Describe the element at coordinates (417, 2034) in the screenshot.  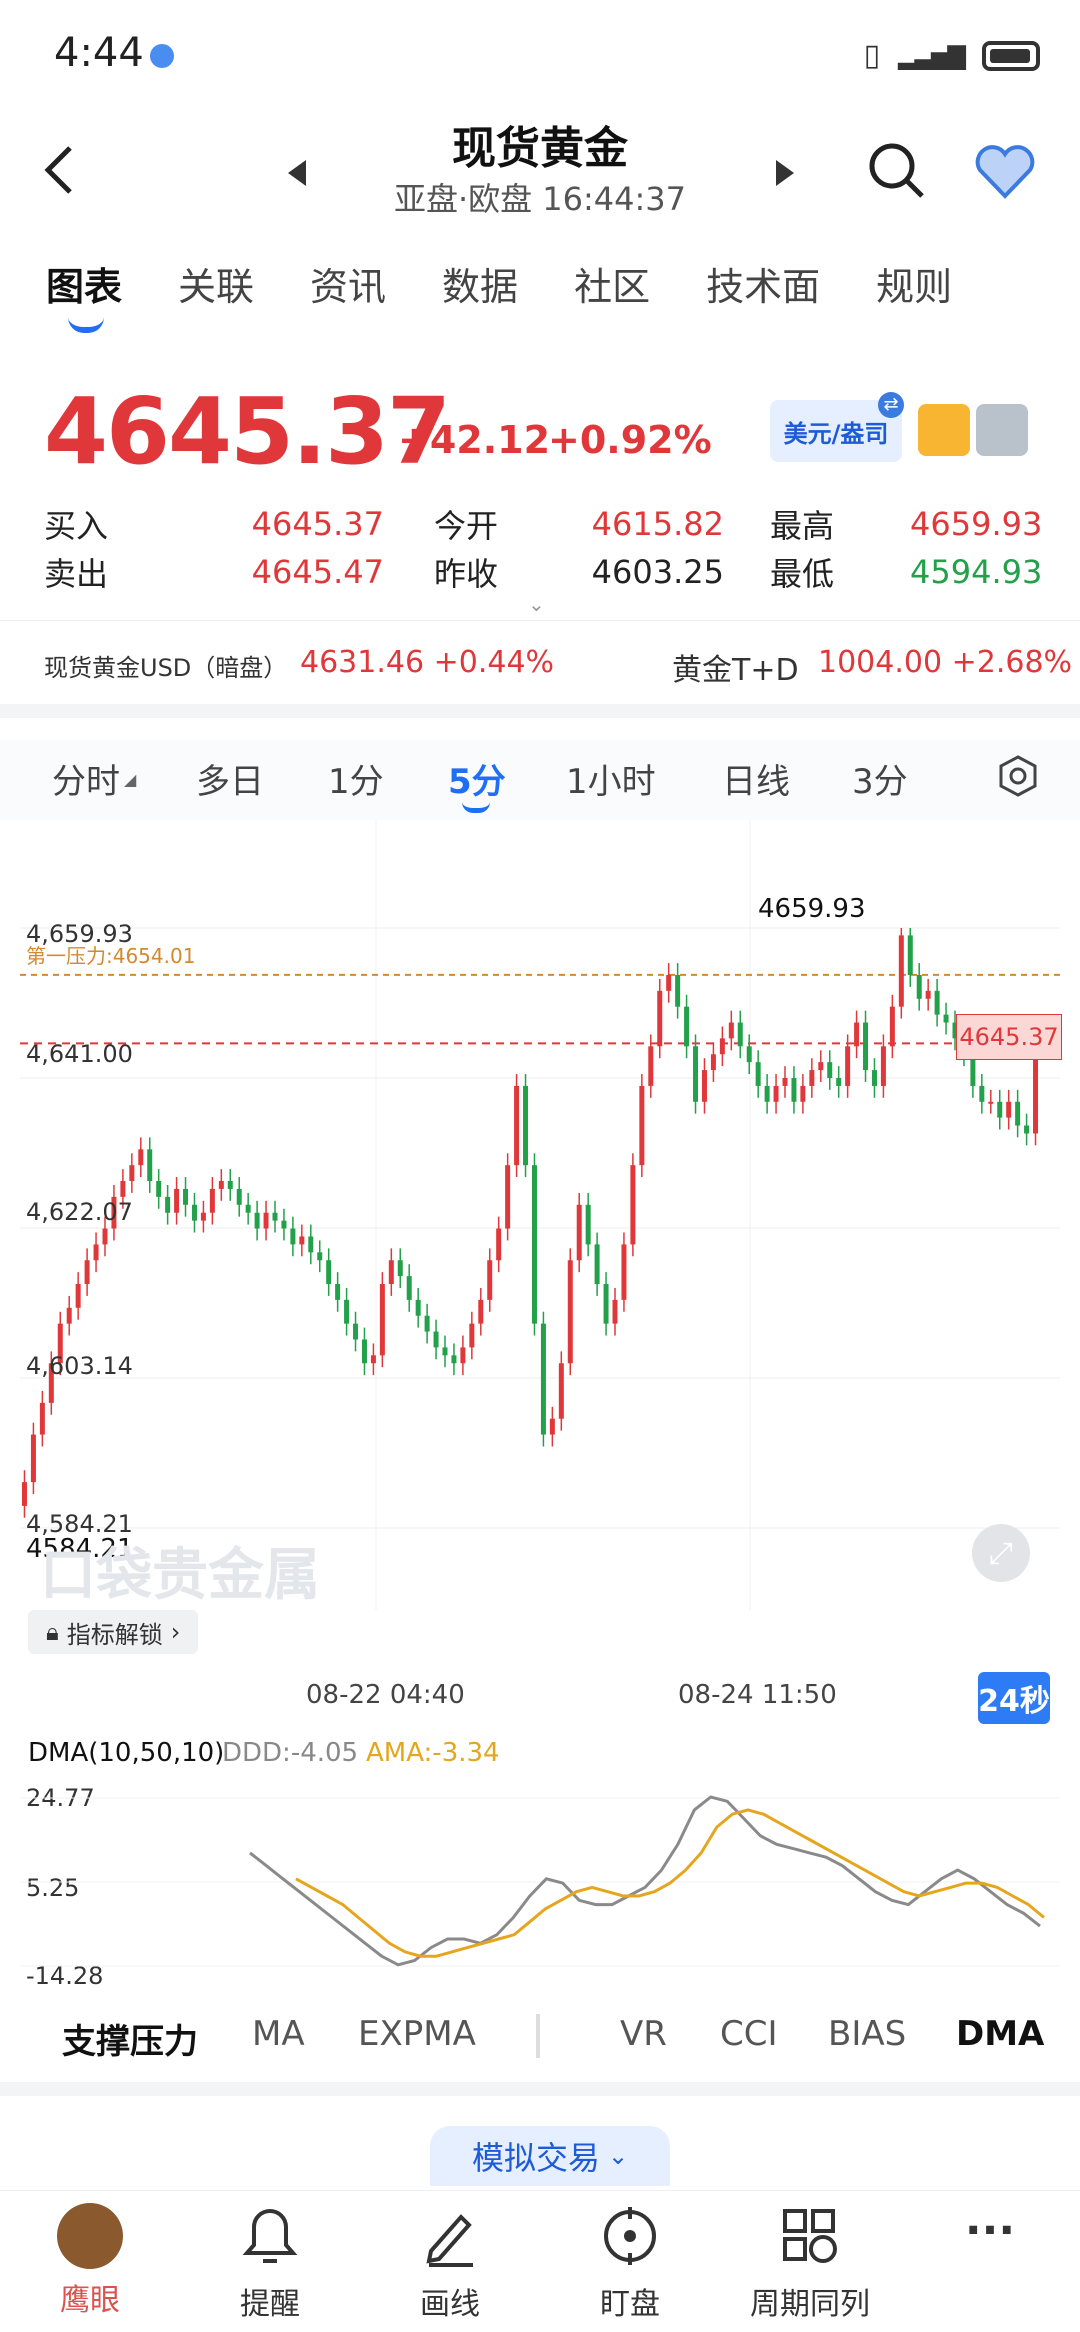
I see `ind-expma: EXPMA` at that location.